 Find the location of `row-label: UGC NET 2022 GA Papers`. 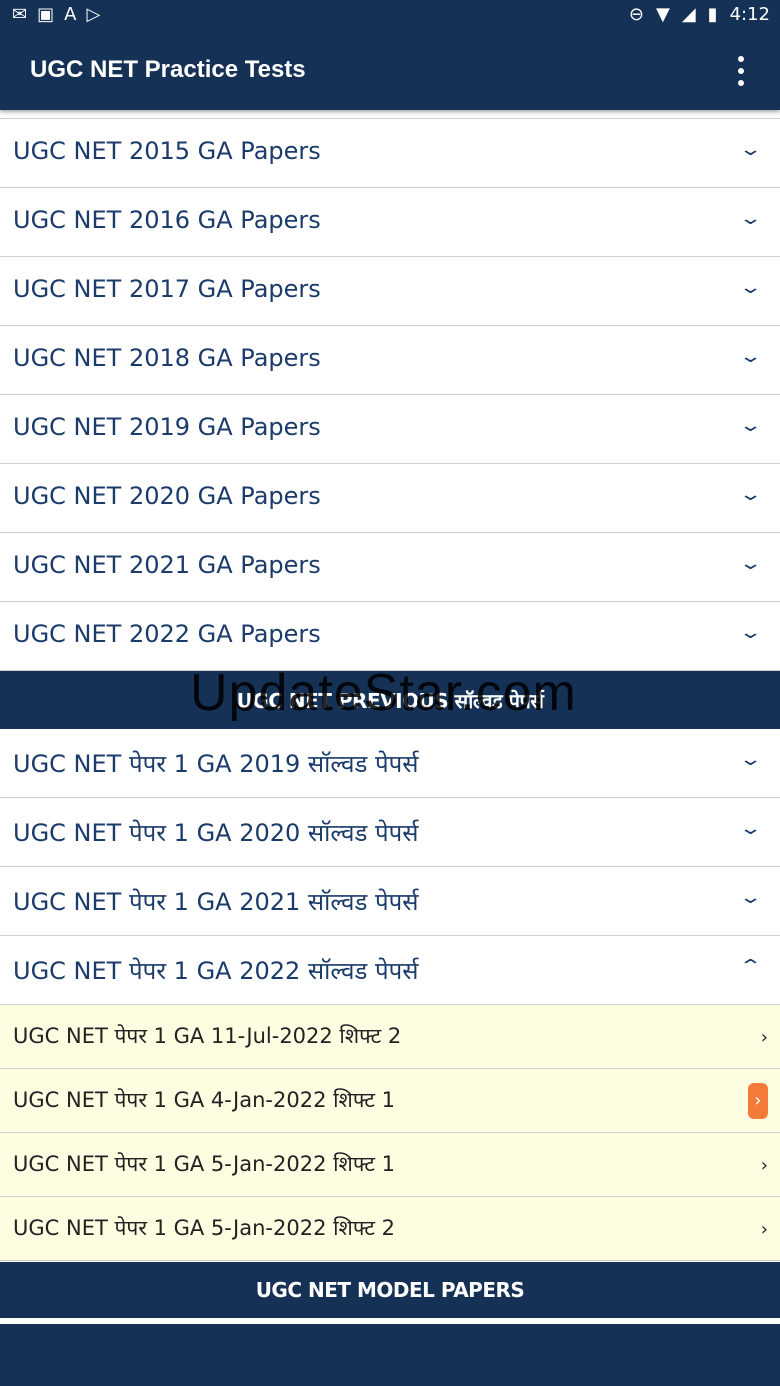

row-label: UGC NET 2022 GA Papers is located at coordinates (167, 634).